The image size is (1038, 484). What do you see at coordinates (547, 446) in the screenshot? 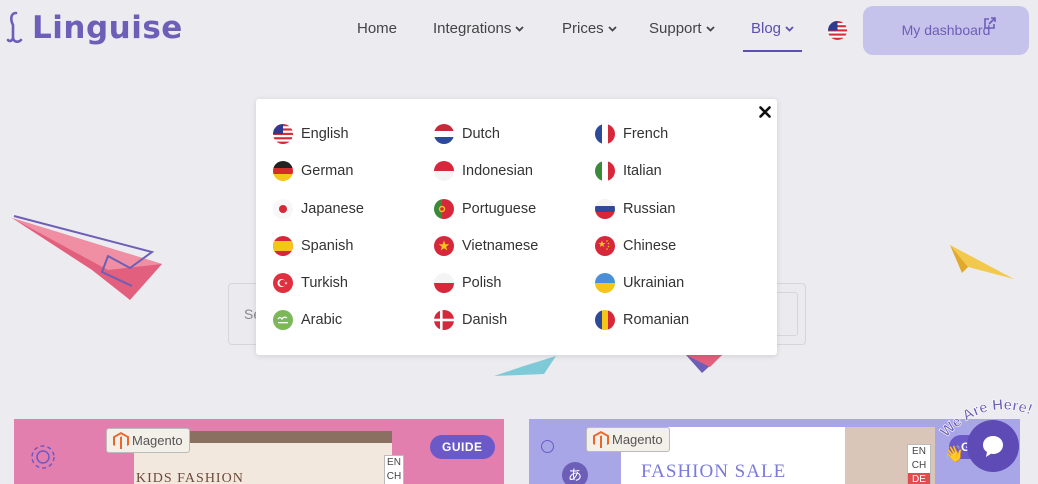
I see `circle-icon` at bounding box center [547, 446].